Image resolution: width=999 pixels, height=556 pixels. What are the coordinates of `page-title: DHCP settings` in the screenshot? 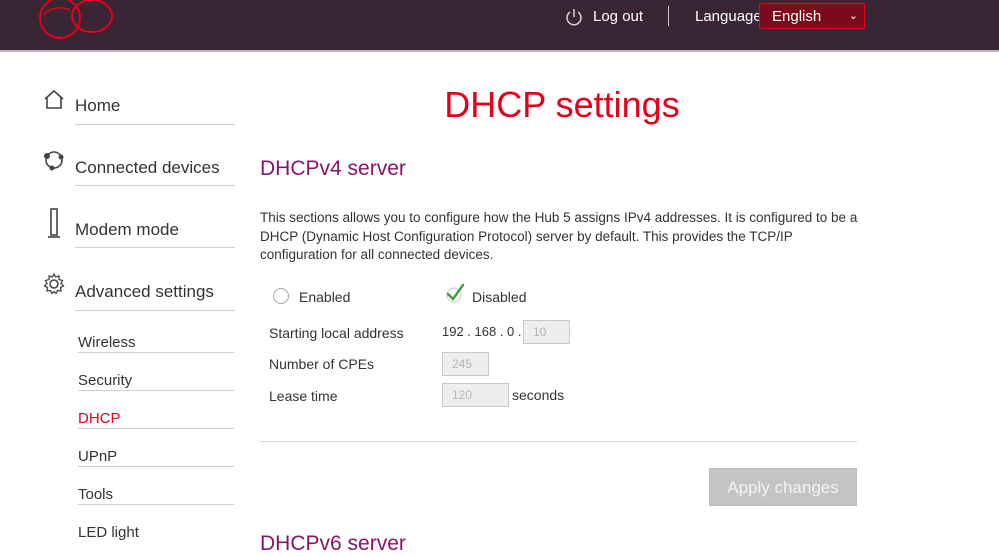 It's located at (562, 104).